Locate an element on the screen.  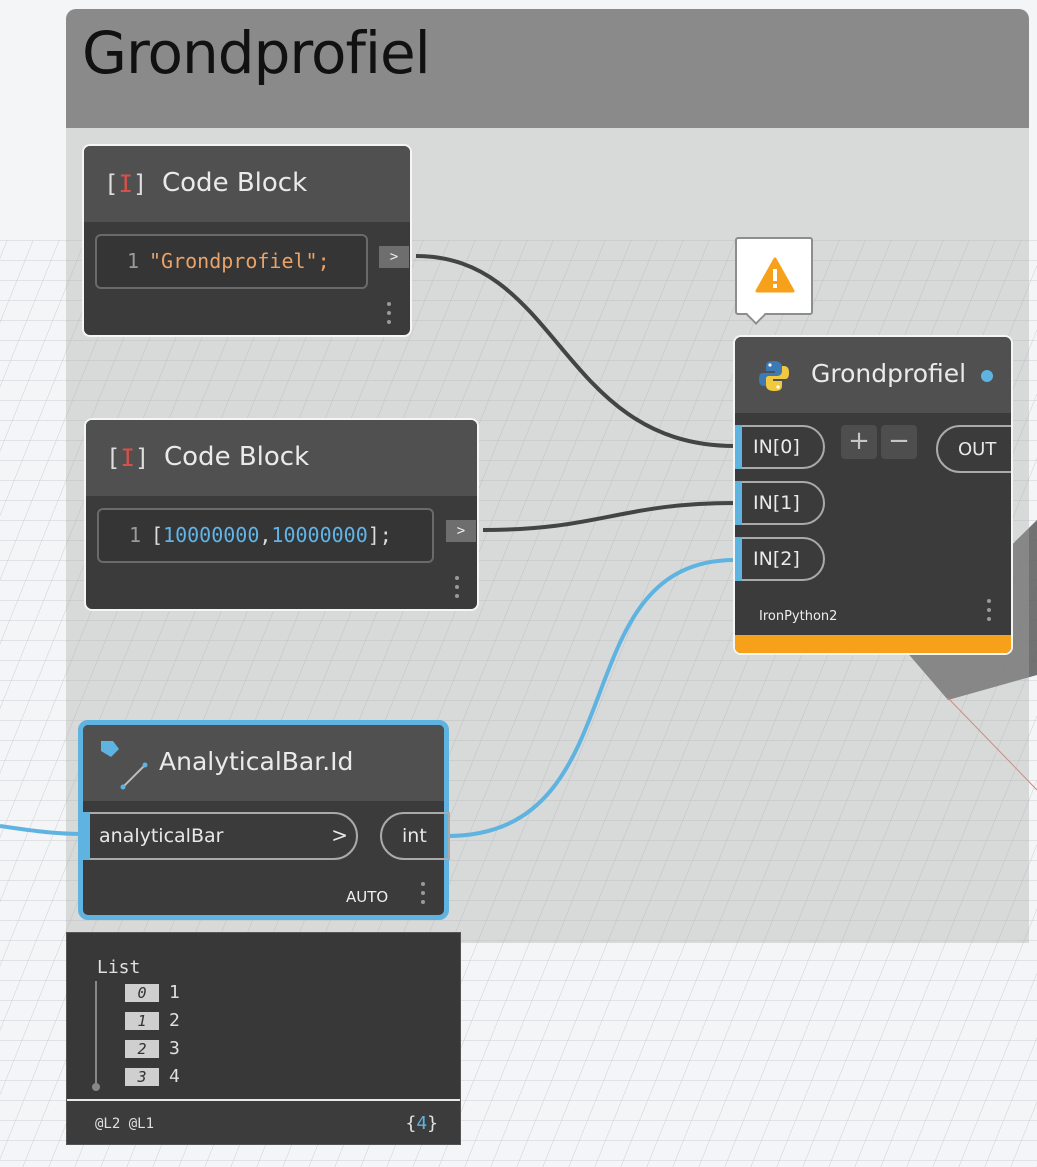
input-port-analyticalbar: analyticalBar > is located at coordinates (220, 836).